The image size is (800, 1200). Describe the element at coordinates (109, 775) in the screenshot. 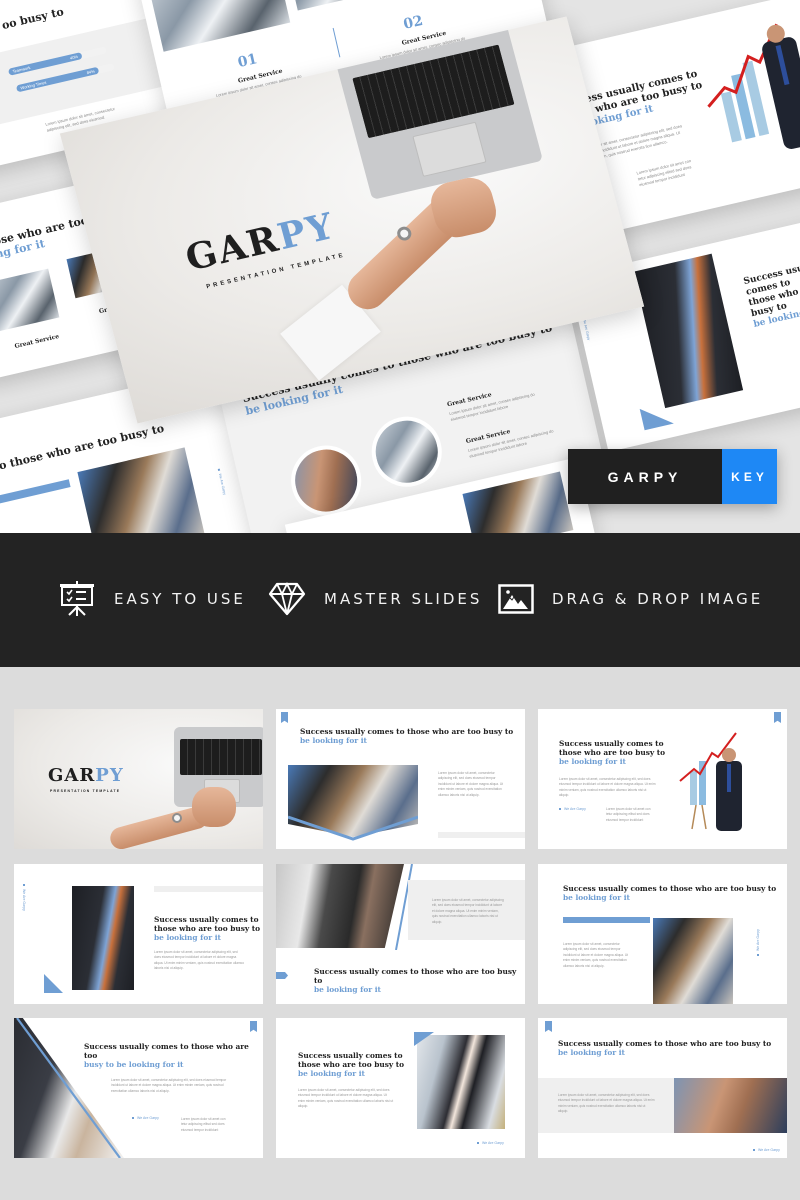

I see `logo-accent: PY` at that location.